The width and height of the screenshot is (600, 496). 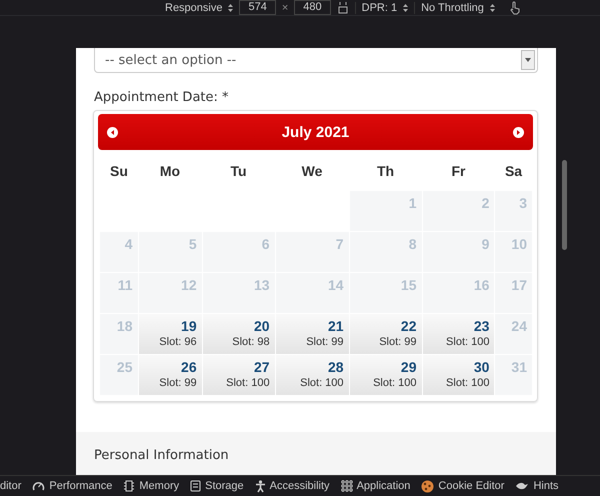 What do you see at coordinates (238, 252) in the screenshot?
I see `day-cell: 6` at bounding box center [238, 252].